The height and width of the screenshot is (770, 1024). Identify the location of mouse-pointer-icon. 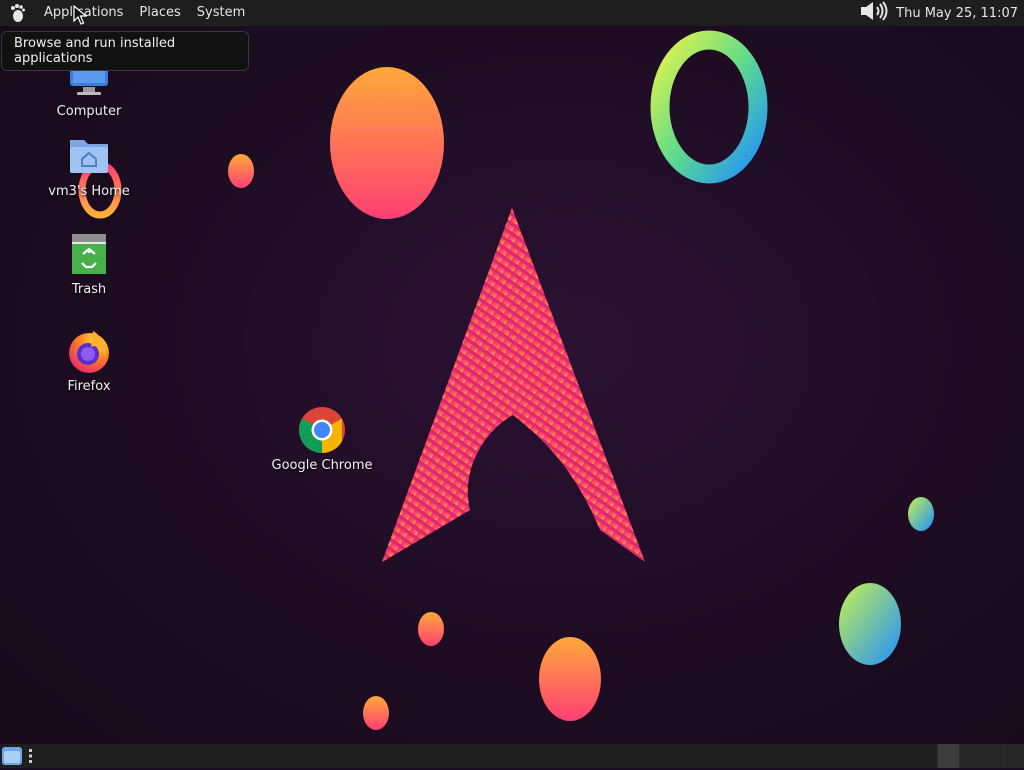
(80, 14).